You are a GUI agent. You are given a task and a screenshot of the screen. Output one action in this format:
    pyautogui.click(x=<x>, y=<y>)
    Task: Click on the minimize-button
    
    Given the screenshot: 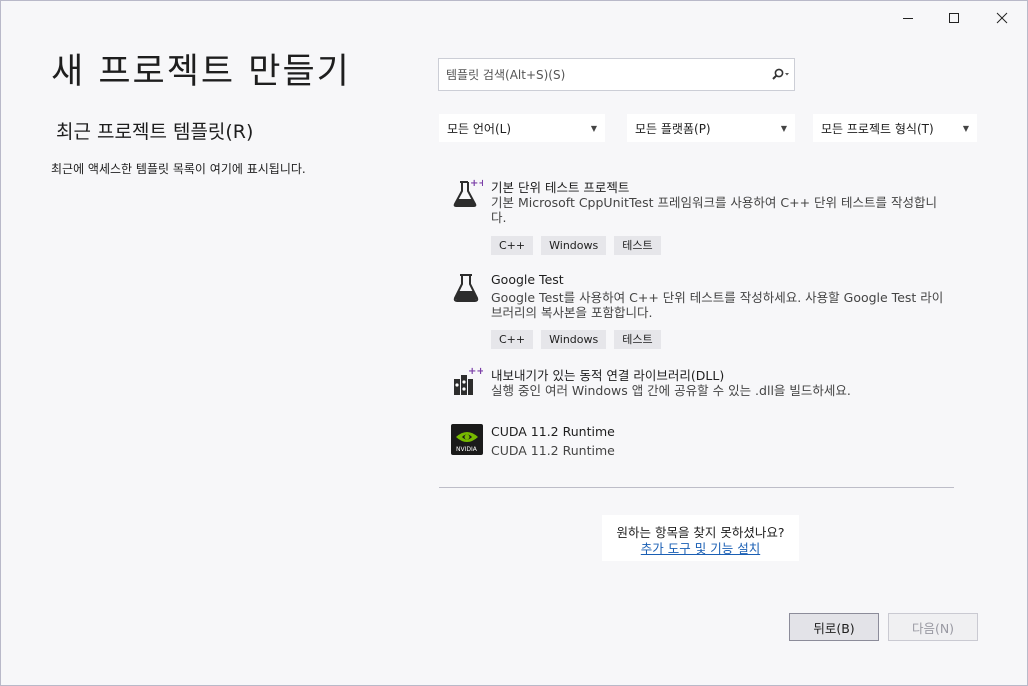 What is the action you would take?
    pyautogui.click(x=908, y=20)
    